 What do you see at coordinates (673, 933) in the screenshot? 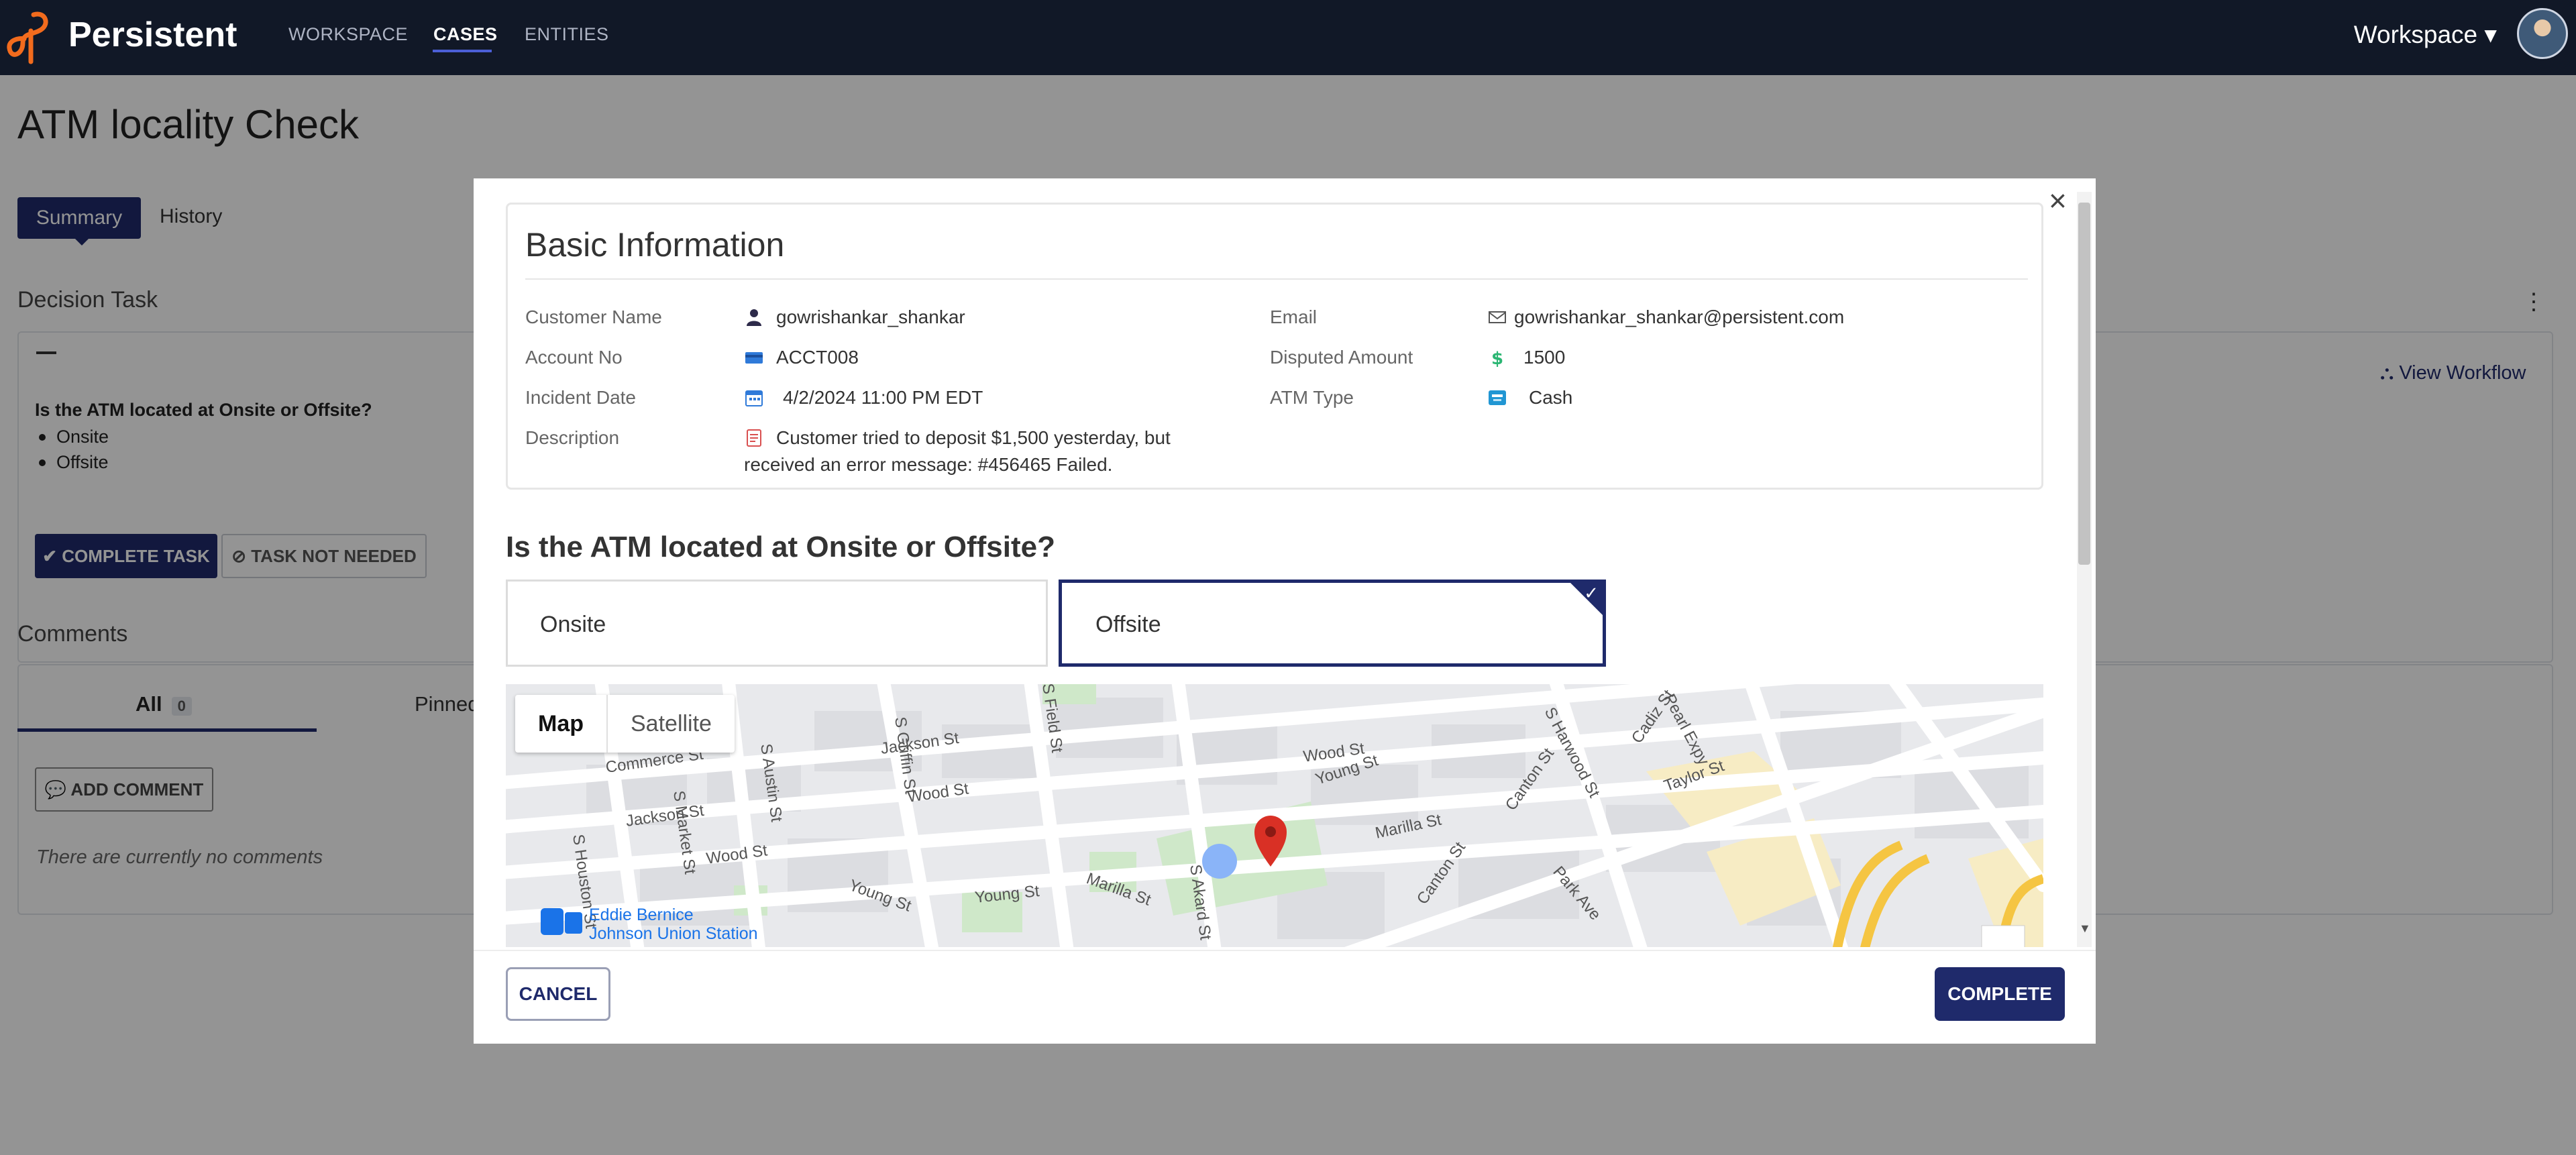
I see `svg-text: Johnson Union Station` at bounding box center [673, 933].